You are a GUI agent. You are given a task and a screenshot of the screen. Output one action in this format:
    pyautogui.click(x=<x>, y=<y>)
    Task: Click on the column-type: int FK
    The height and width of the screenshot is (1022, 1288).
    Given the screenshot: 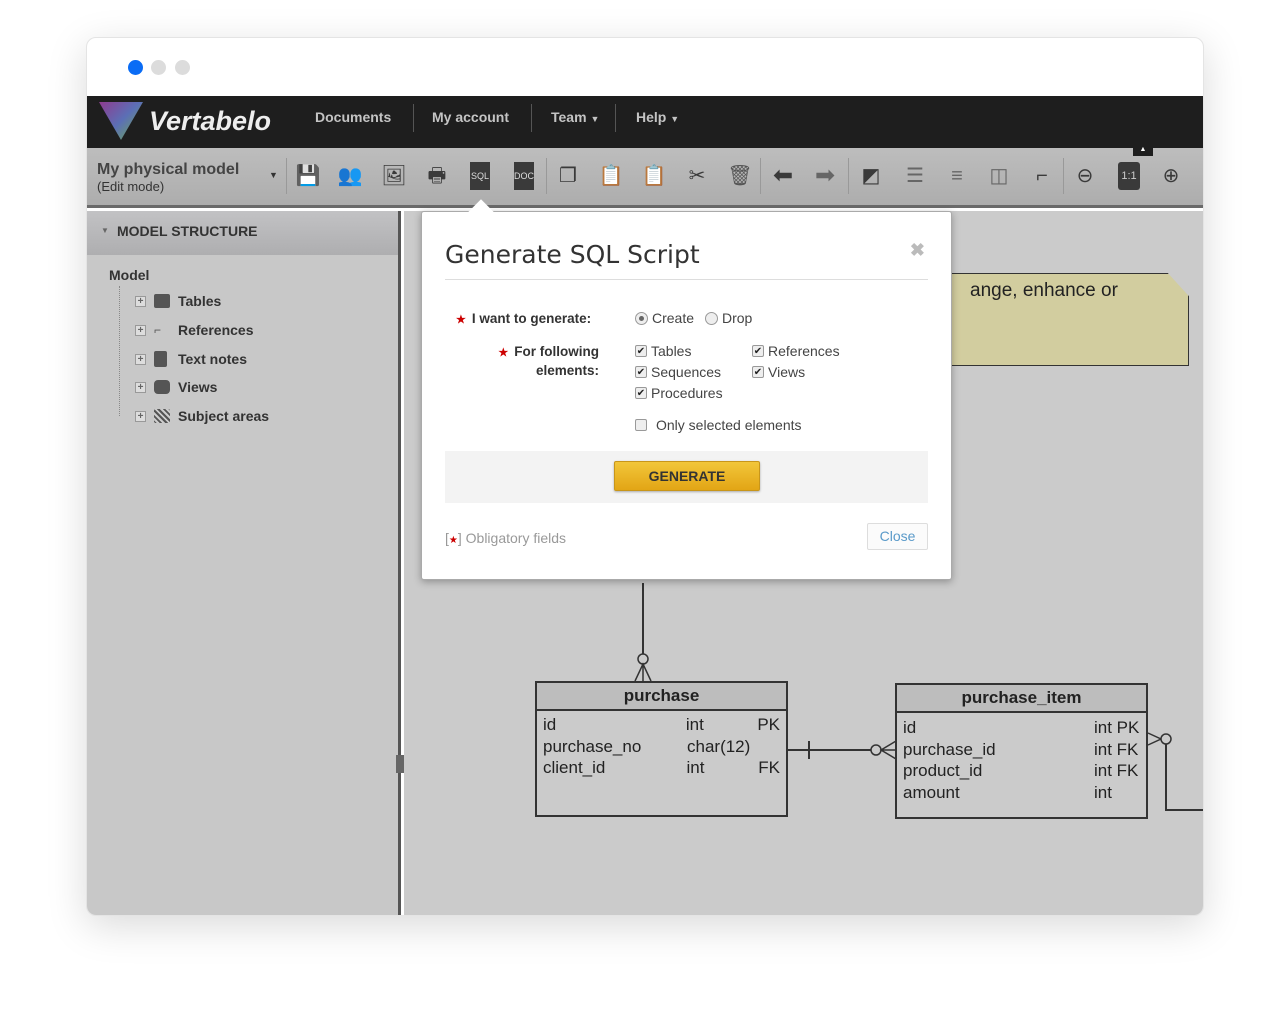 What is the action you would take?
    pyautogui.click(x=1116, y=749)
    